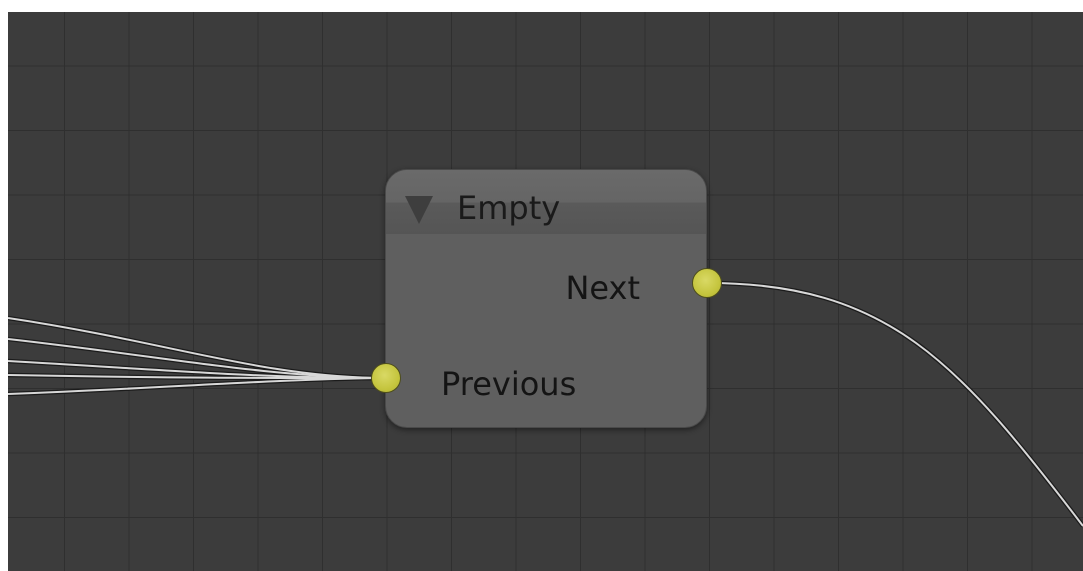 The width and height of the screenshot is (1083, 571). I want to click on triangle-down-icon, so click(419, 210).